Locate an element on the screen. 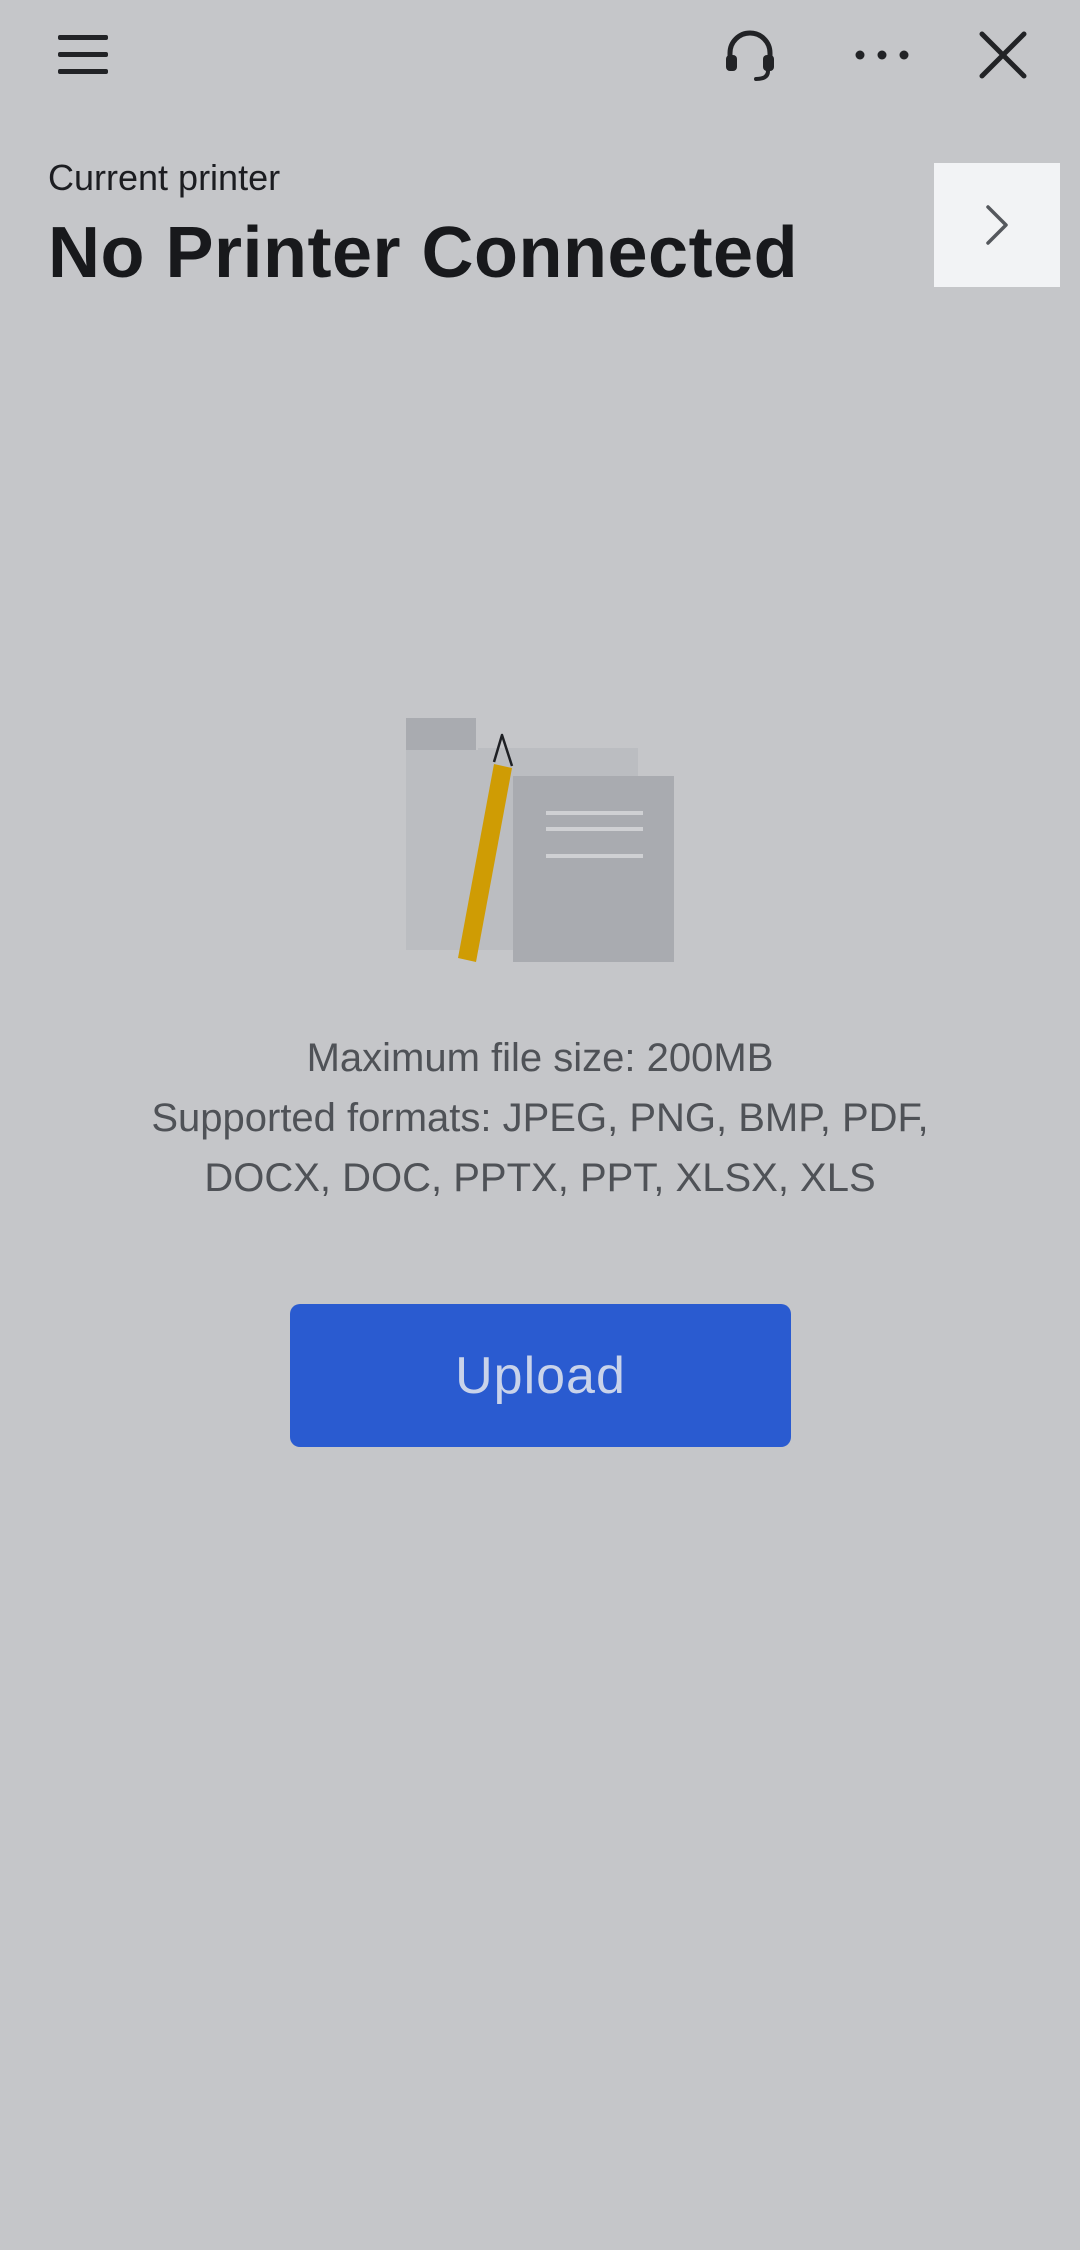 This screenshot has width=1080, height=2250. headset-support-icon is located at coordinates (750, 55).